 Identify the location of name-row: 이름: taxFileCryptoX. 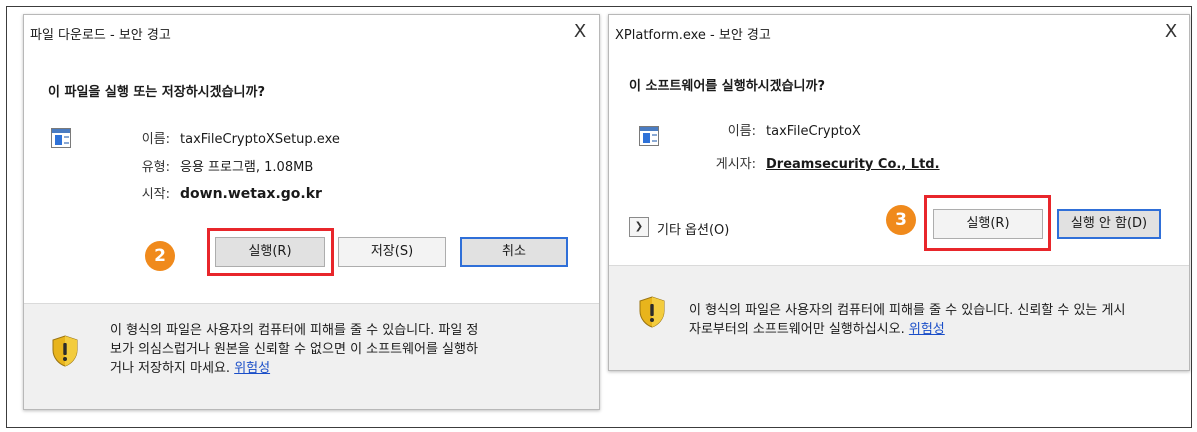
(783, 129).